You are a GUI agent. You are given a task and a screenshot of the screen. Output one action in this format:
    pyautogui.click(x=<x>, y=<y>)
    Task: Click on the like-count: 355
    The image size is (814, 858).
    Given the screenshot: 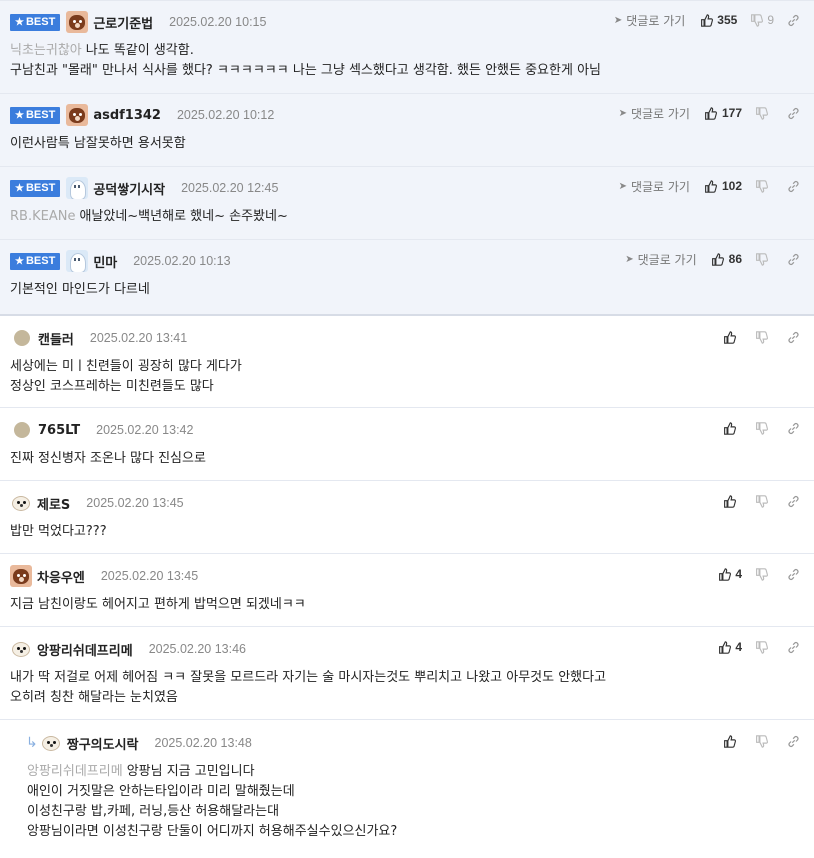 What is the action you would take?
    pyautogui.click(x=727, y=20)
    